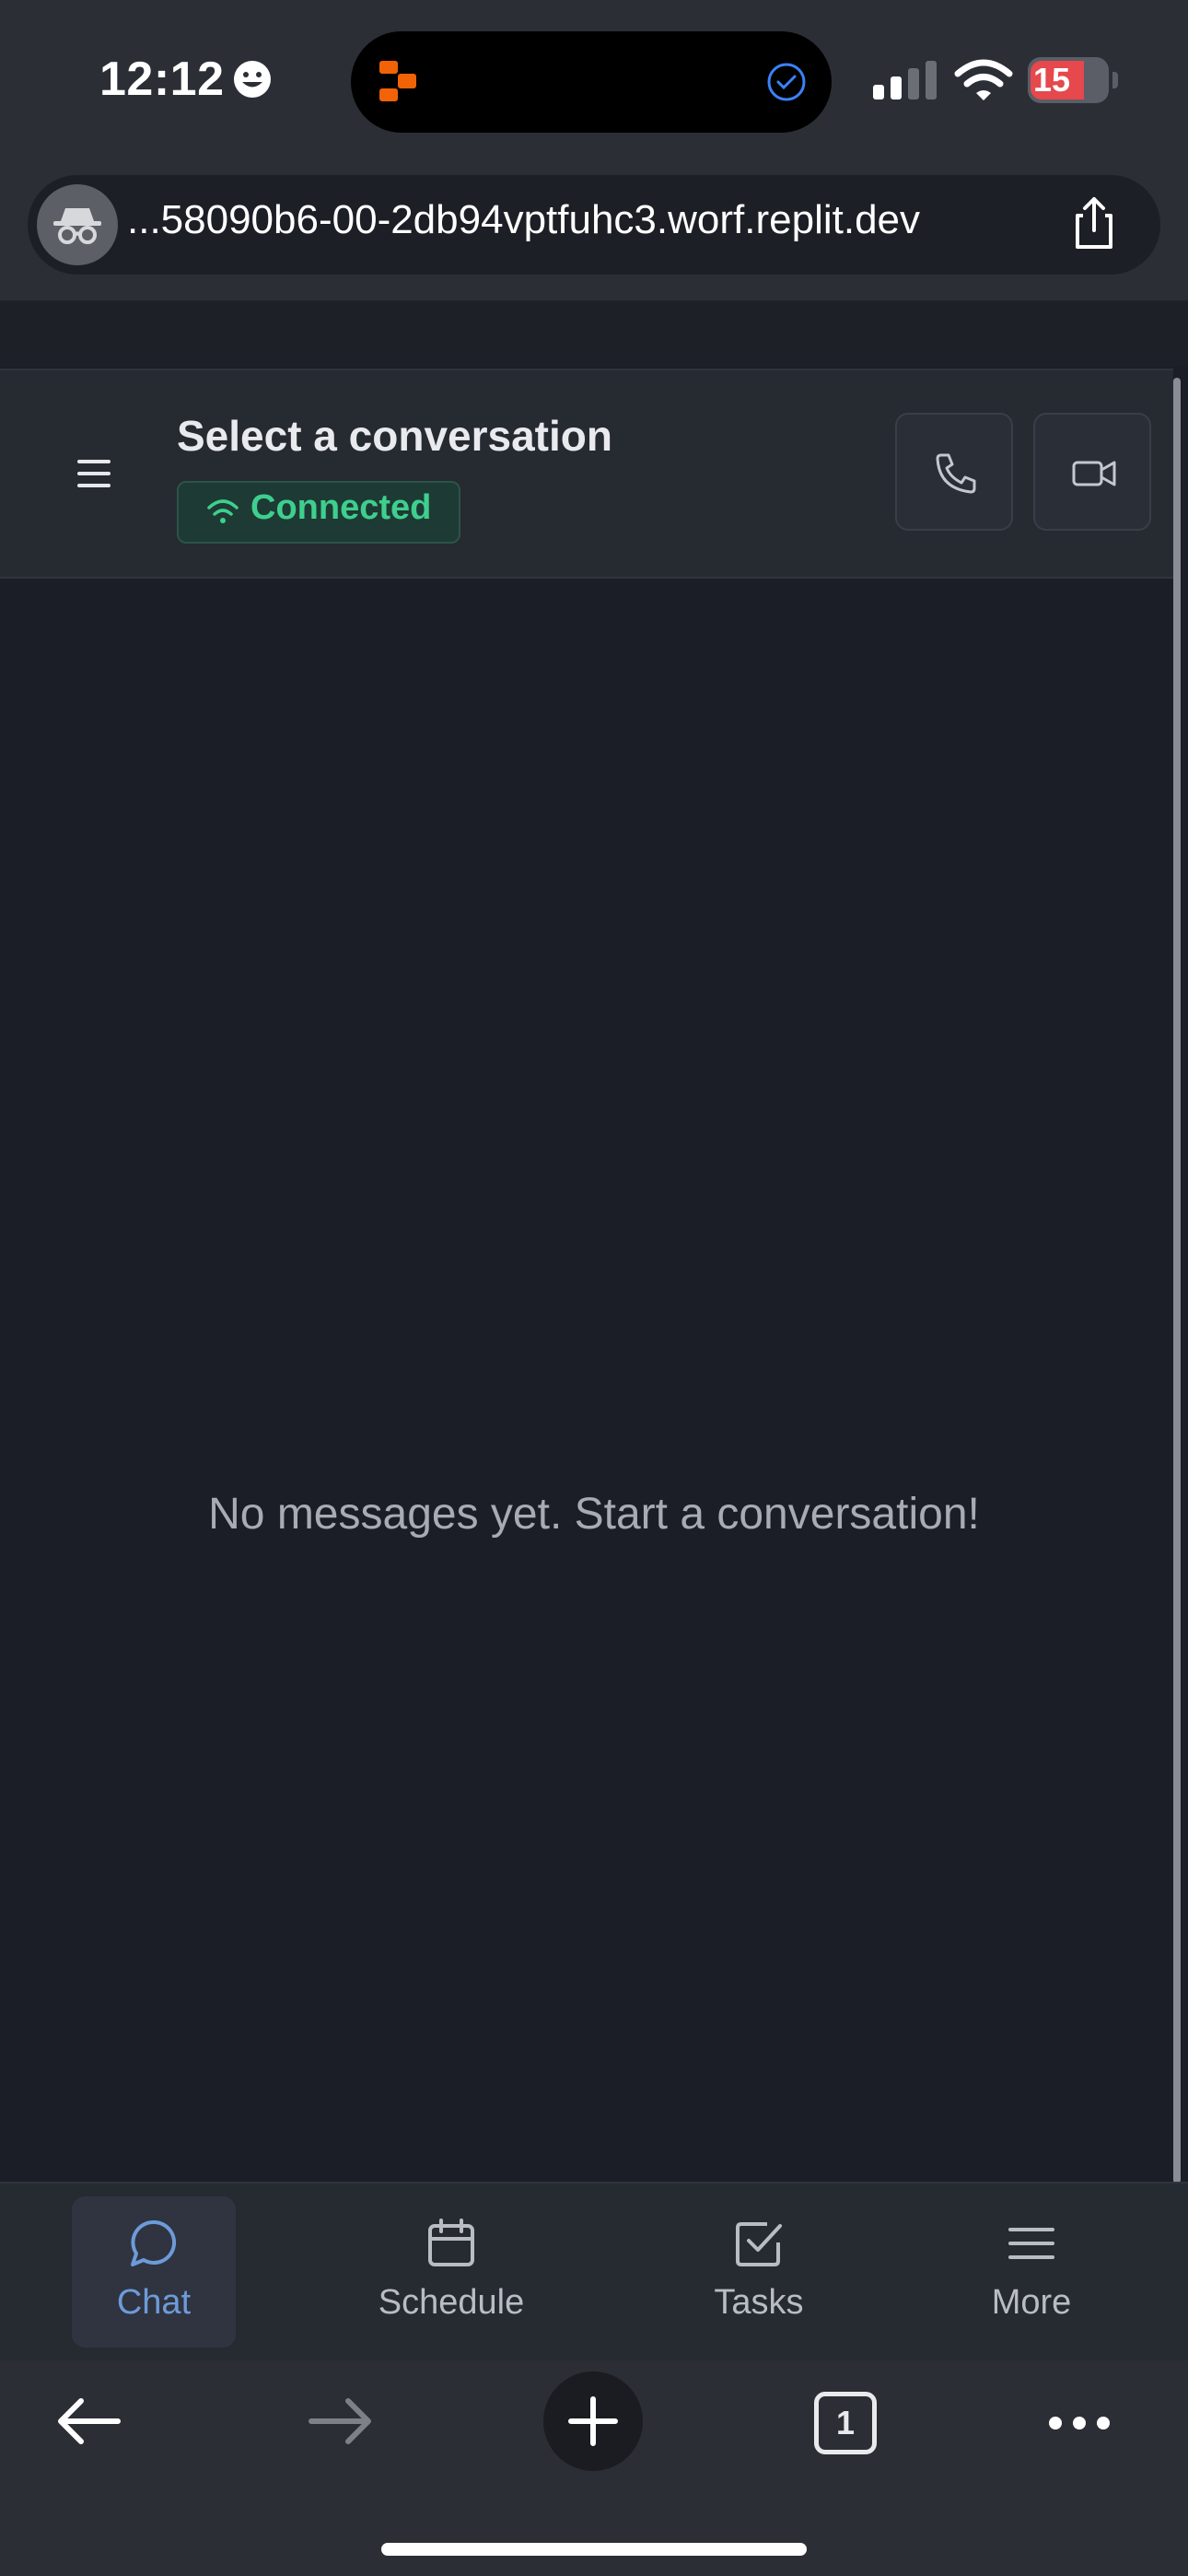  I want to click on app-top-strip, so click(594, 334).